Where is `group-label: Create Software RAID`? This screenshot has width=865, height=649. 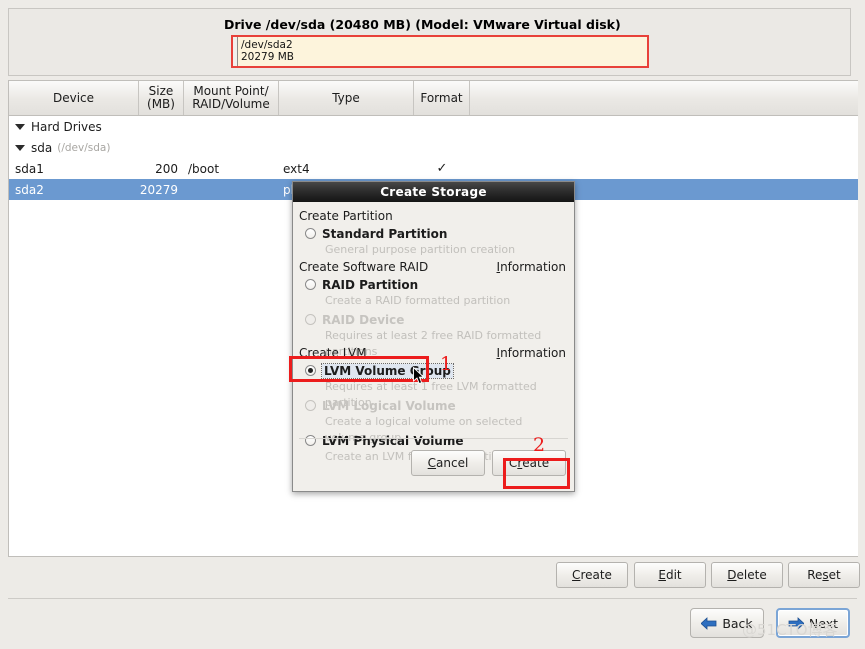
group-label: Create Software RAID is located at coordinates (364, 267).